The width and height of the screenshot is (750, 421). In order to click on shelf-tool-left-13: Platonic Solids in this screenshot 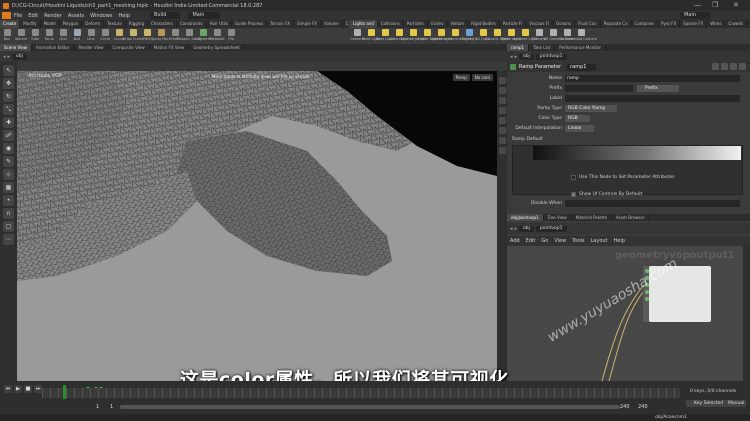, I will do `click(189, 36)`.